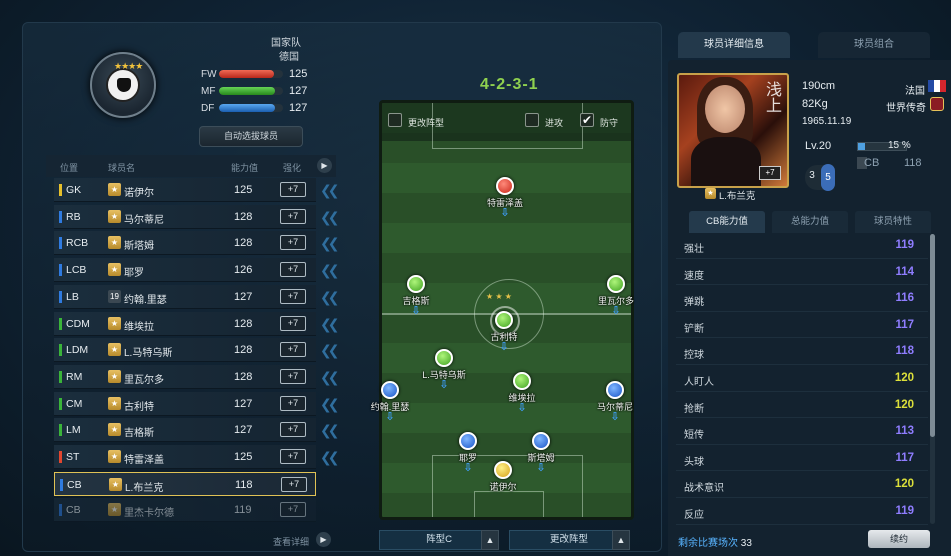  I want to click on player-row: RCB ★ 斯塔姆 128 +7, so click(185, 243).